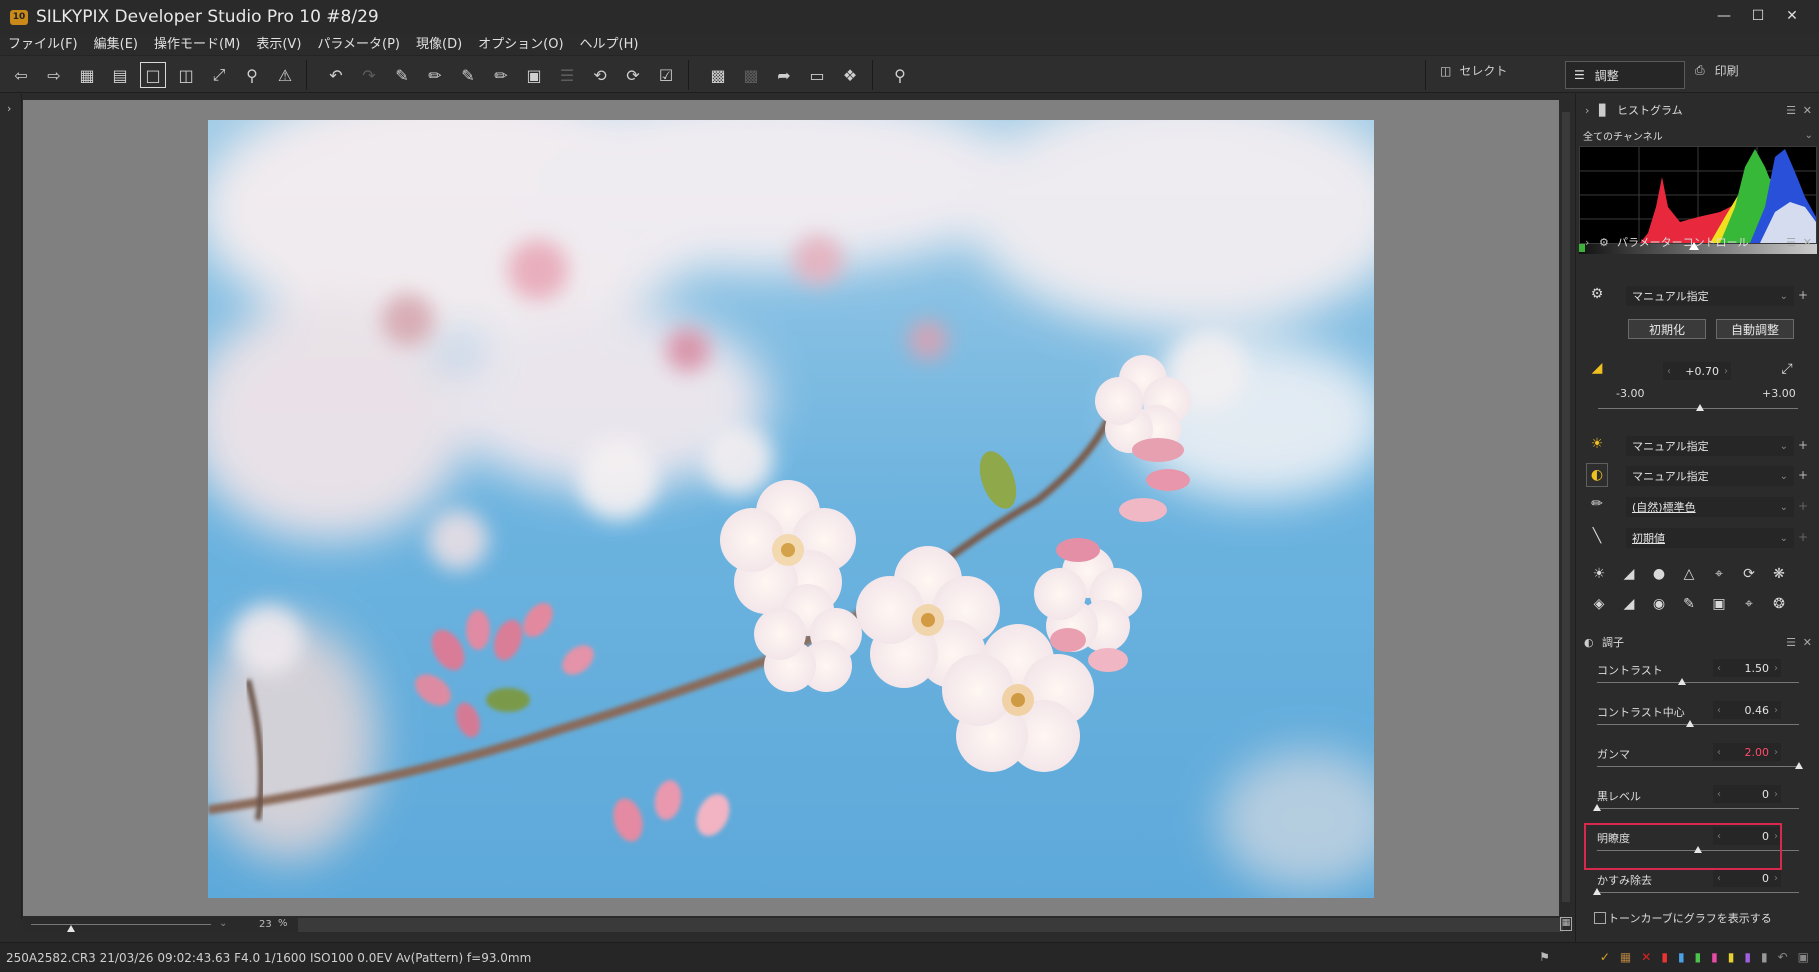 This screenshot has width=1819, height=972. I want to click on reset-button: 初期化, so click(1667, 329).